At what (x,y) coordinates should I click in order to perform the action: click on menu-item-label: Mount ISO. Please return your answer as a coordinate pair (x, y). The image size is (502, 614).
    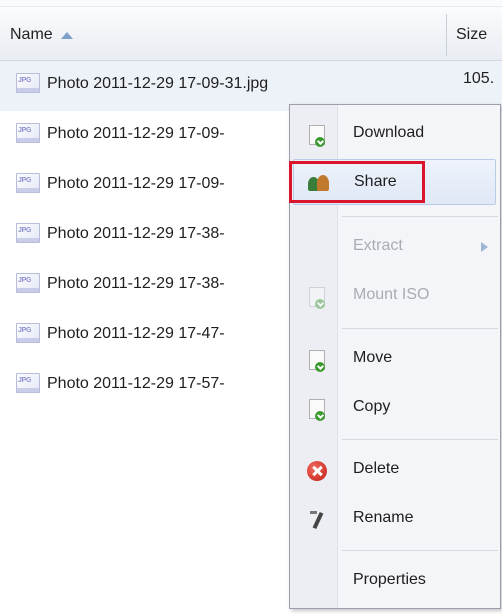
    Looking at the image, I should click on (391, 294).